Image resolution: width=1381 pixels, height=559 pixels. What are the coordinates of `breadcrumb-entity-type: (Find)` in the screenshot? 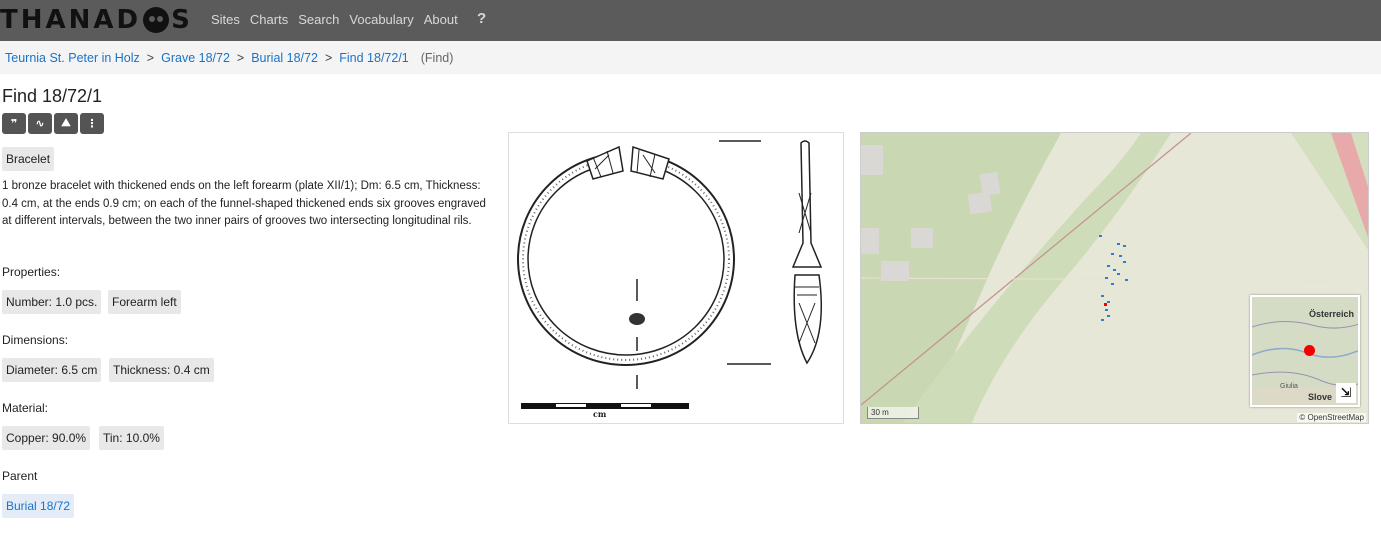 It's located at (437, 57).